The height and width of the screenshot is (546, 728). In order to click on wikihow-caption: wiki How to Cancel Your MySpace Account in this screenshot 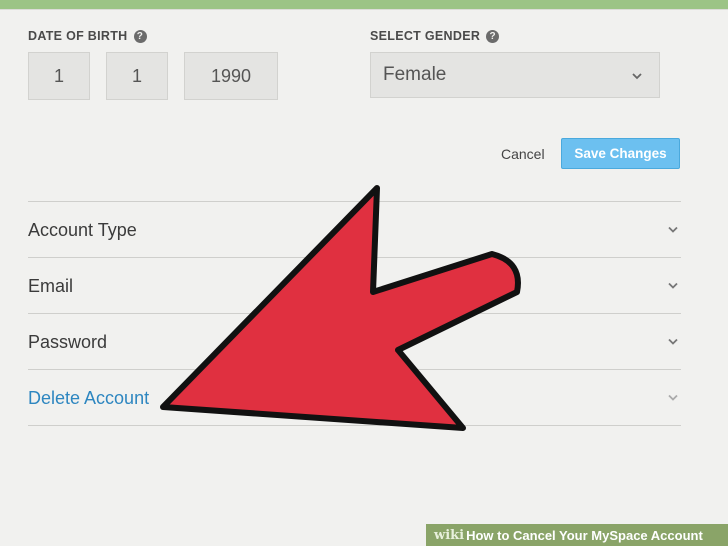, I will do `click(577, 535)`.